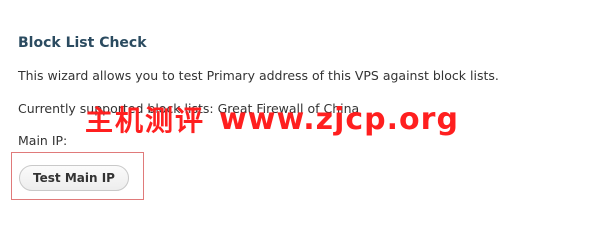 This screenshot has width=600, height=245. I want to click on watermark: 主机测评 www.zjcp.org, so click(272, 119).